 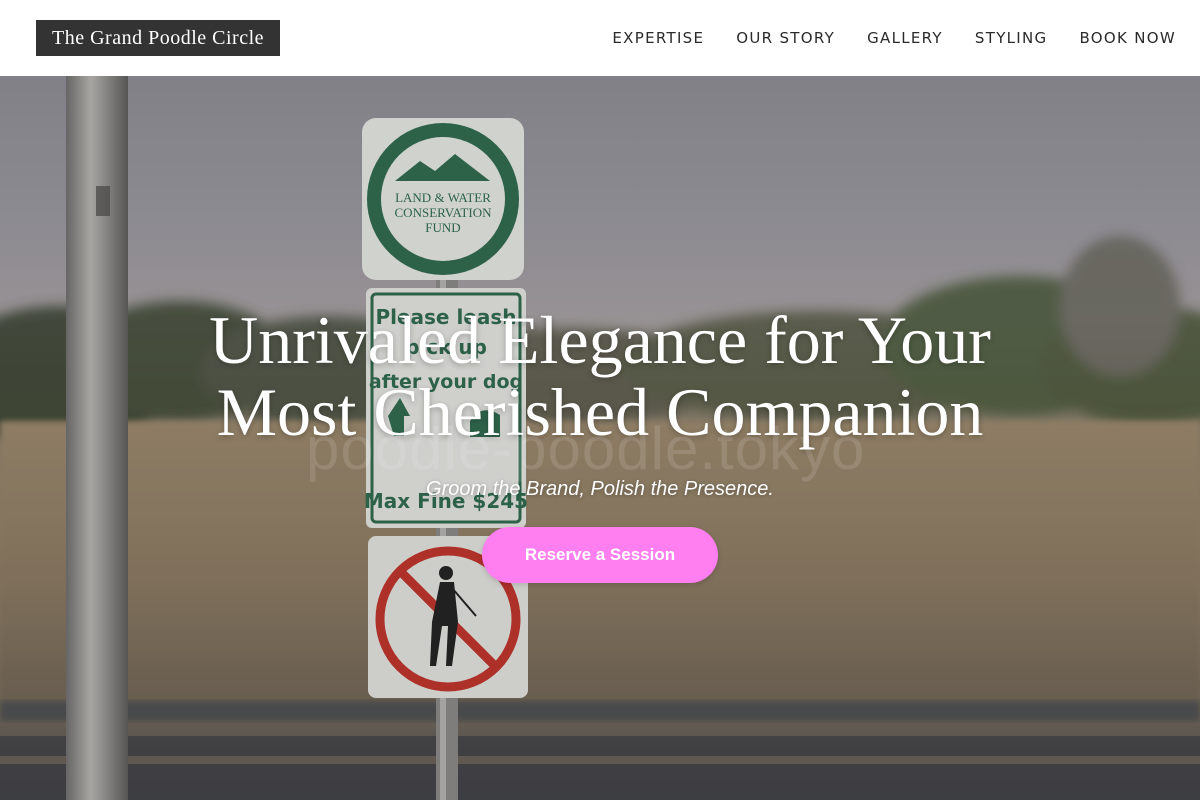 I want to click on hero-title-line1: Unrivaled Elegance for Your, so click(x=600, y=340).